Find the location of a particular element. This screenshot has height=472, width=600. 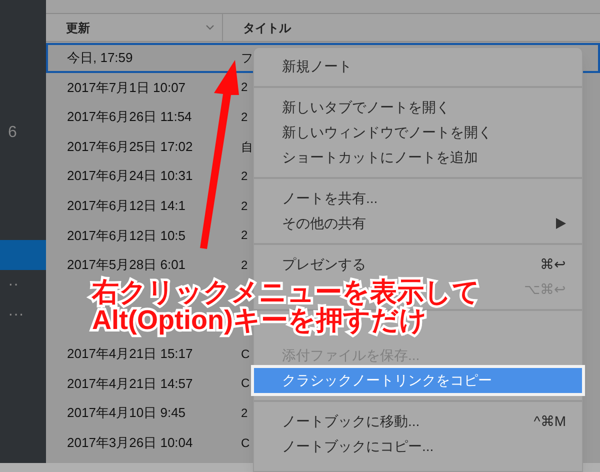

title-cell-text: フ is located at coordinates (246, 58).